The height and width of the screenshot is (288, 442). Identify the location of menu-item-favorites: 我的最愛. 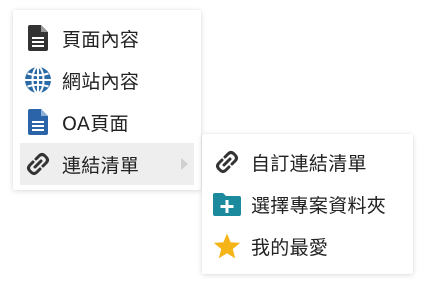
(307, 246).